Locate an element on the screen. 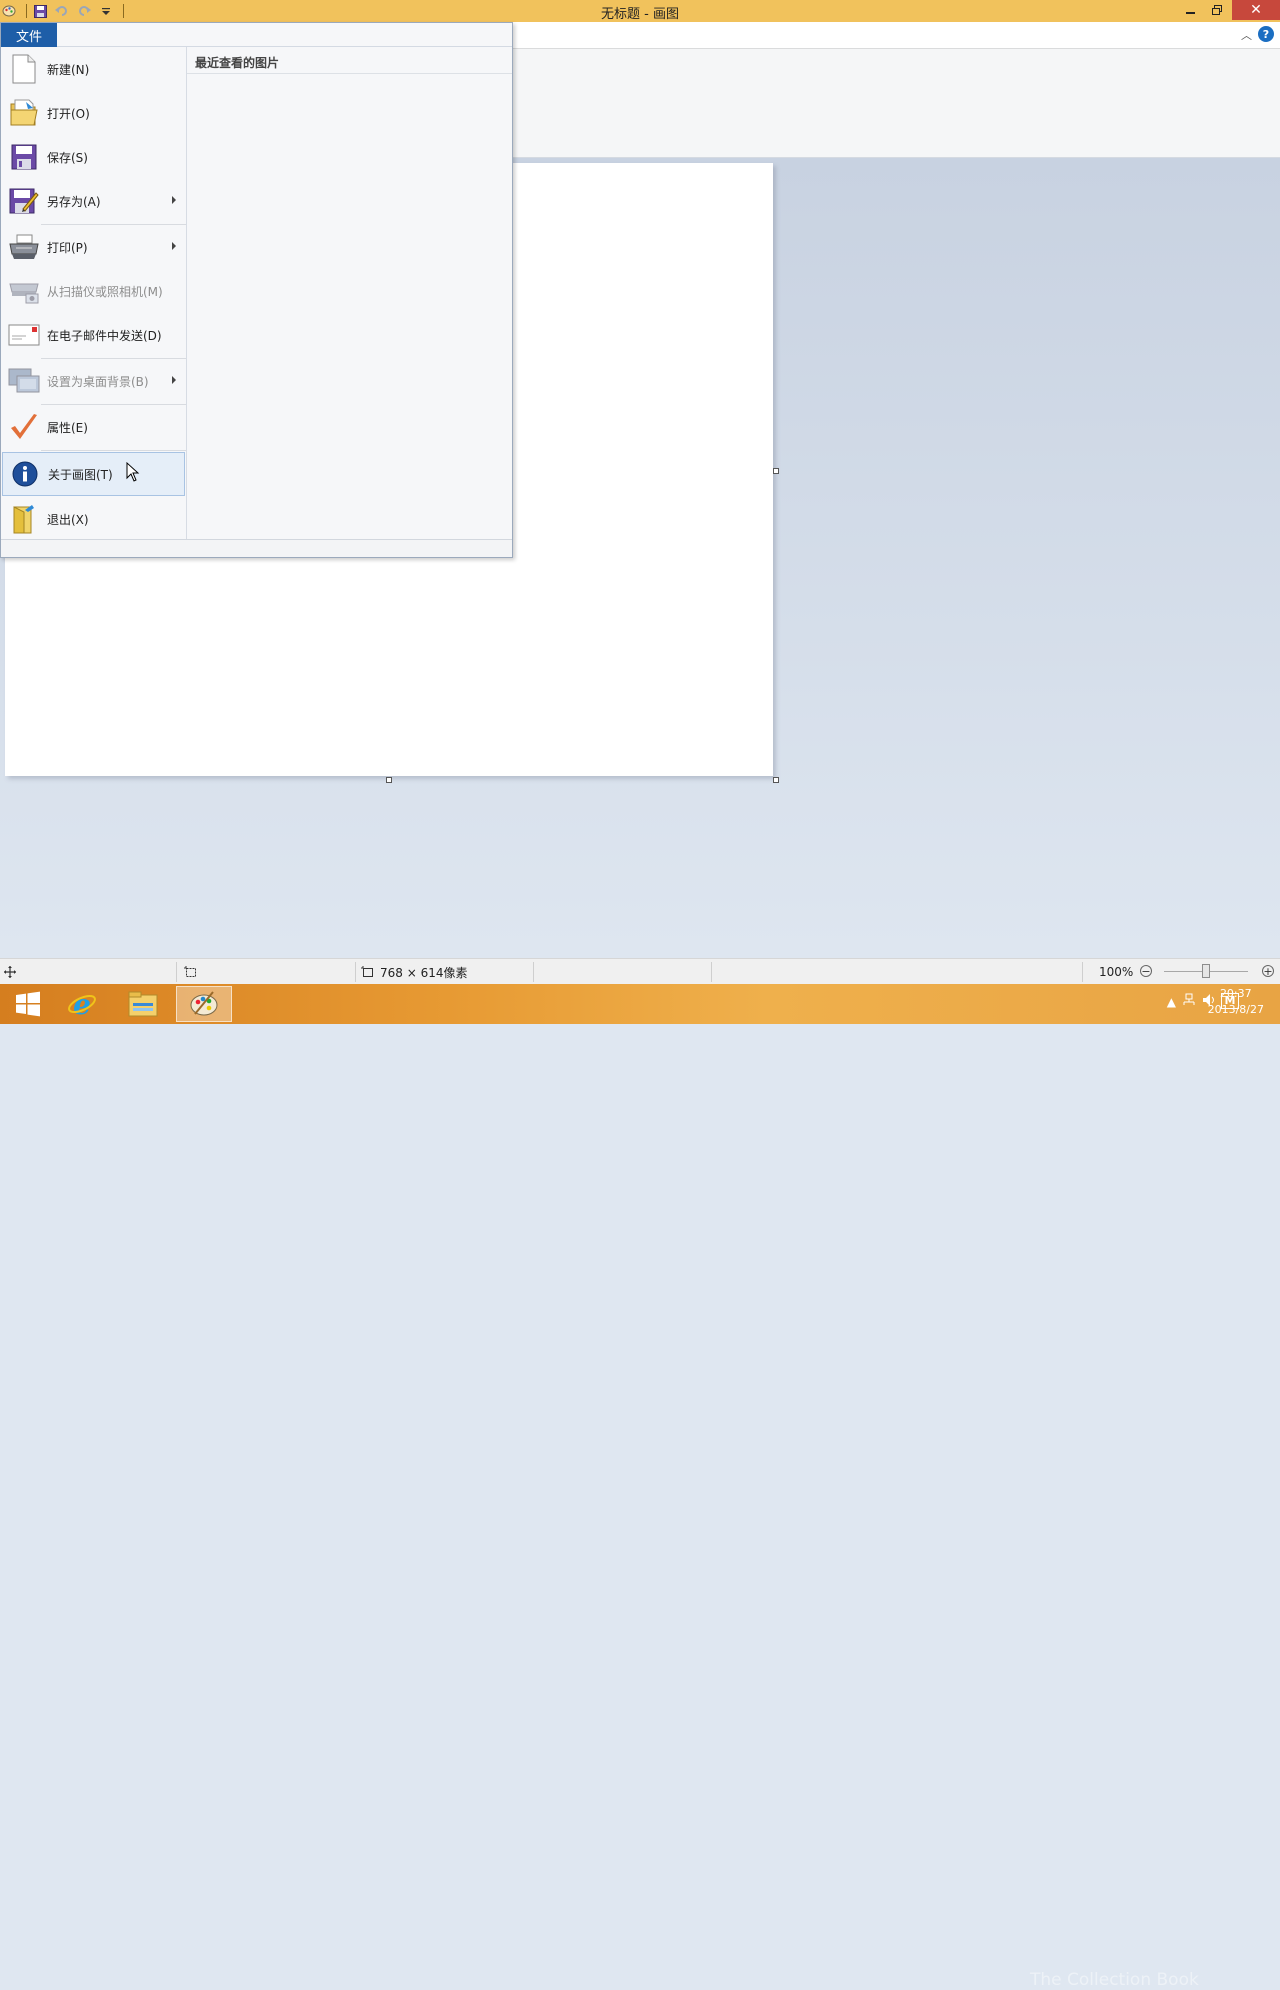 The image size is (1280, 1990). internet-explorer-icon: e is located at coordinates (82, 1004).